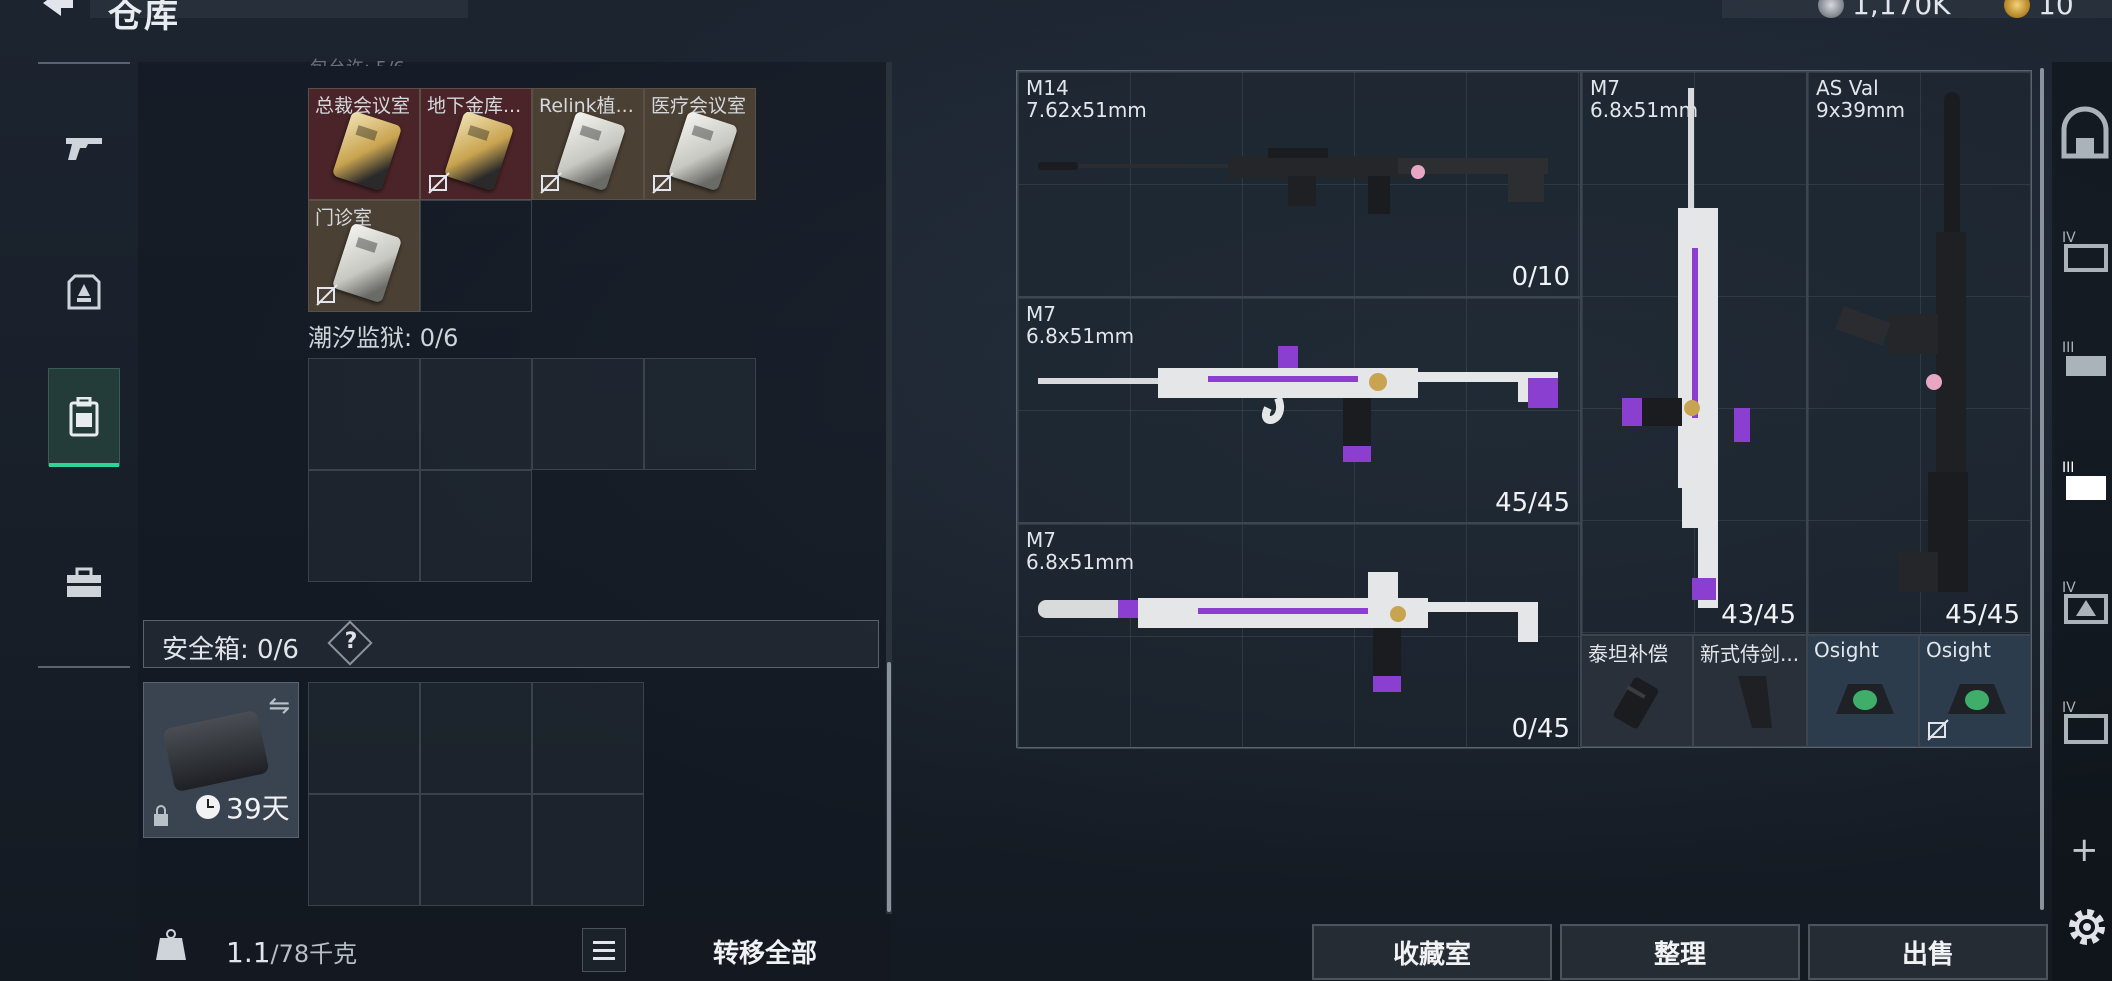  Describe the element at coordinates (291, 951) in the screenshot. I see `carry-weight: 1.1/78千克` at that location.